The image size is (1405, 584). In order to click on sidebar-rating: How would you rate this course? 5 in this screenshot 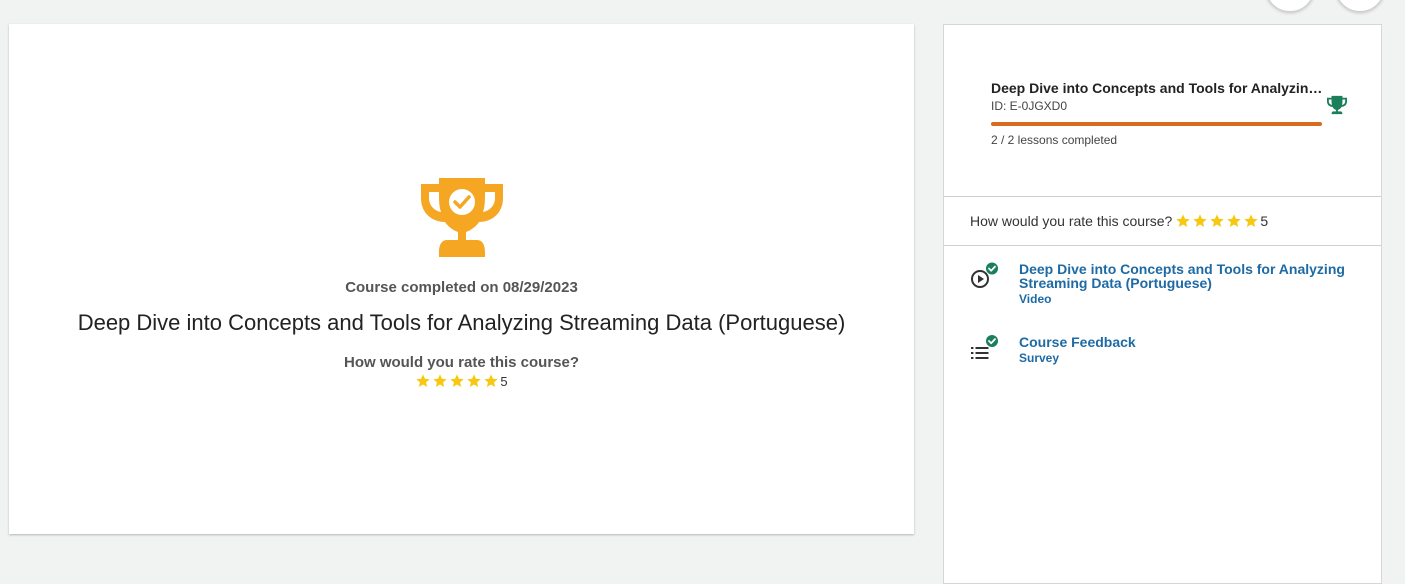, I will do `click(1119, 221)`.